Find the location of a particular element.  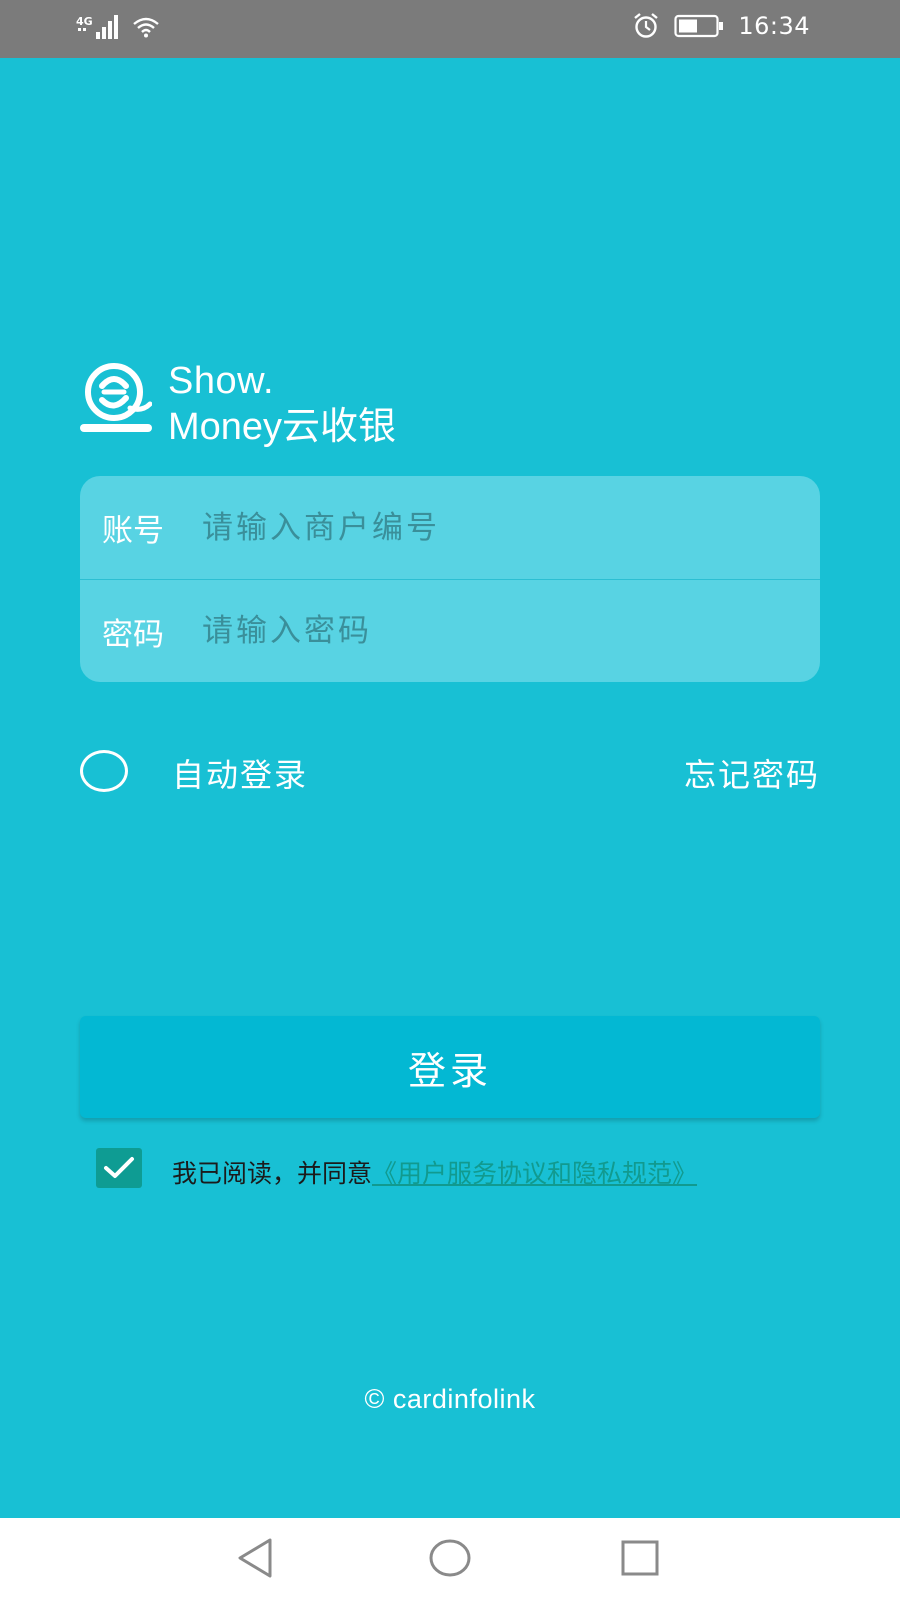

password-label: 密码 is located at coordinates (133, 634).